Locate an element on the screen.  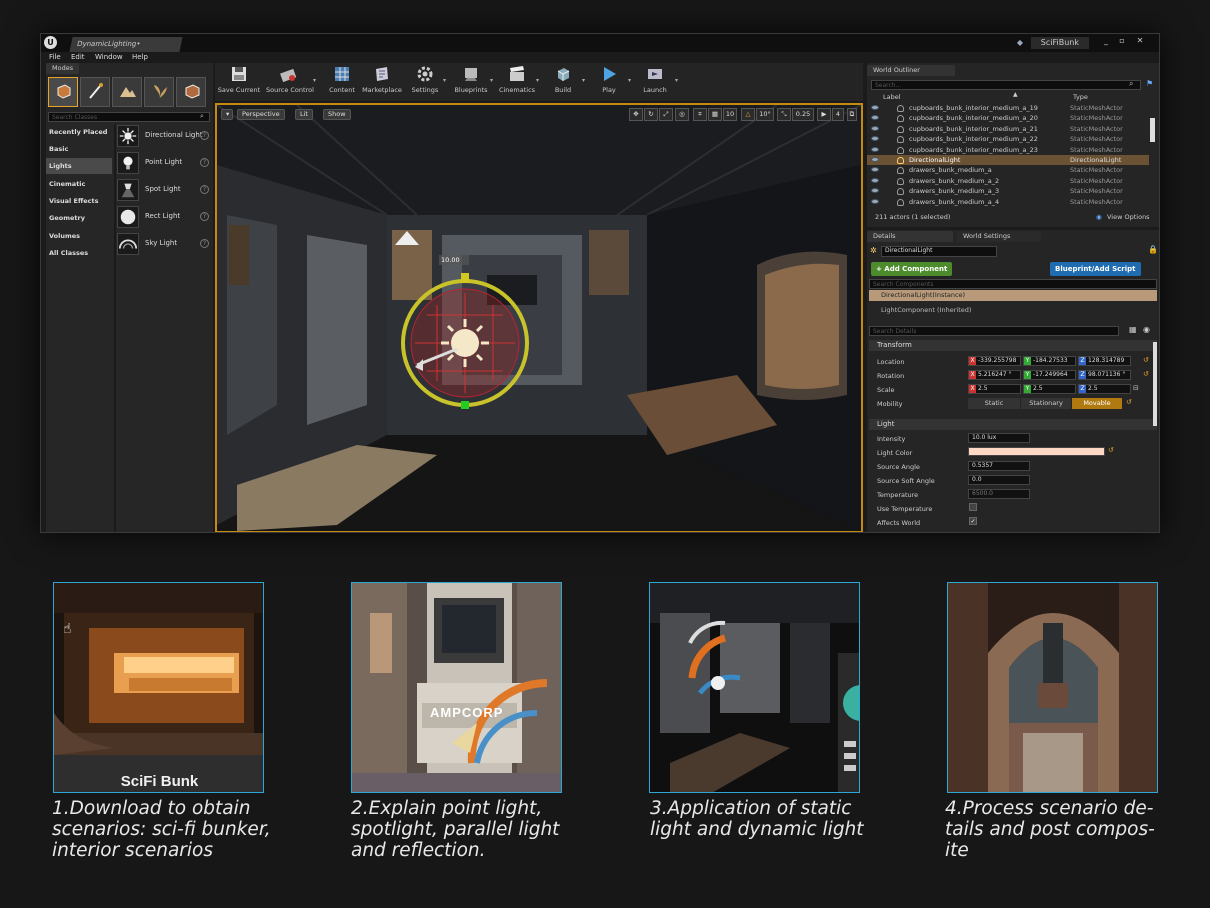
outliner-row-selected: DirectionalLight DirectionalLight is located at coordinates (1008, 160).